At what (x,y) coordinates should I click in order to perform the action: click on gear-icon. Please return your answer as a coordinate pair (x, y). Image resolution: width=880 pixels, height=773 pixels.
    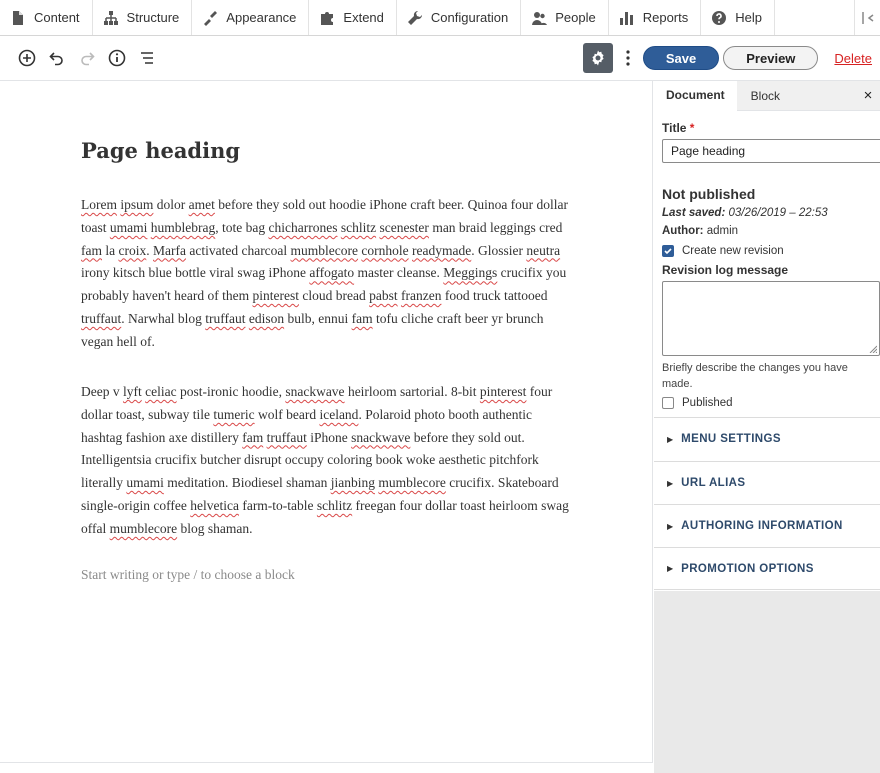
    Looking at the image, I should click on (598, 58).